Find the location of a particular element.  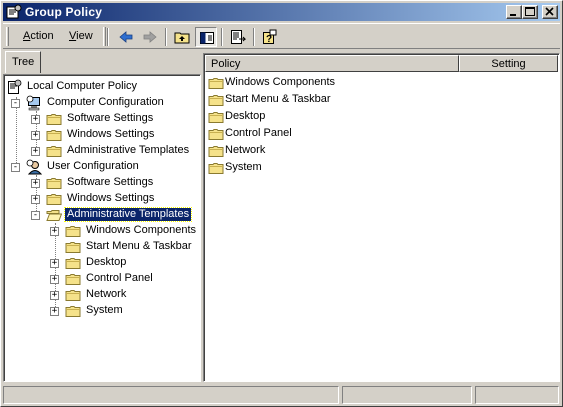

help-button: ? is located at coordinates (270, 37).